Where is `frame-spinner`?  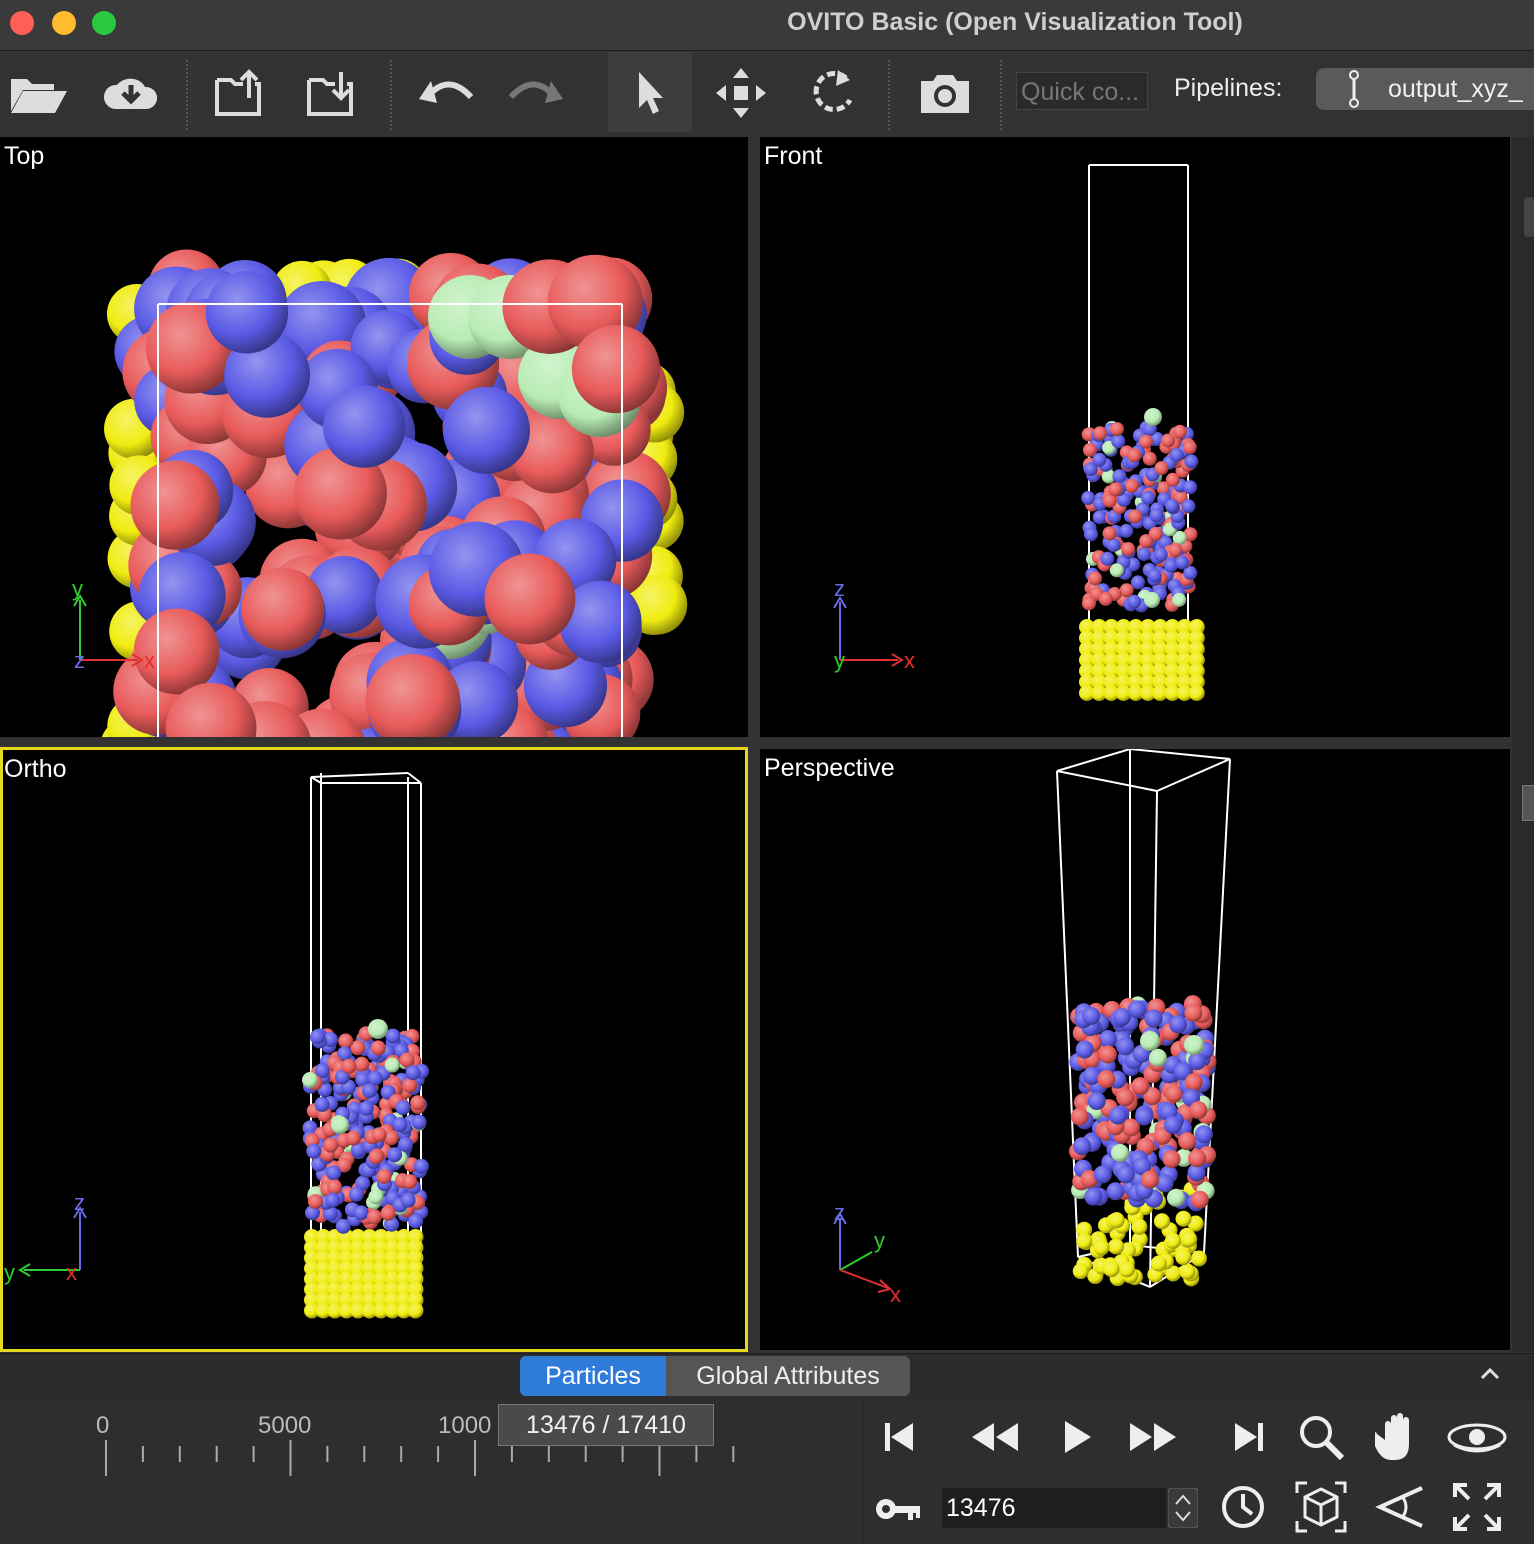
frame-spinner is located at coordinates (1183, 1508).